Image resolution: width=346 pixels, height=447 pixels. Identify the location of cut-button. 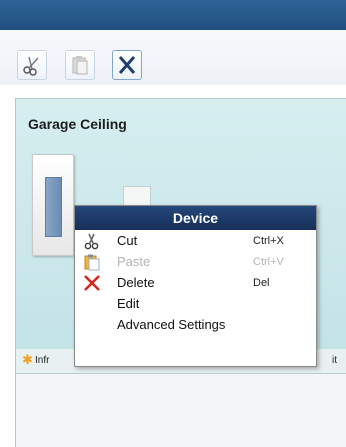
(32, 65).